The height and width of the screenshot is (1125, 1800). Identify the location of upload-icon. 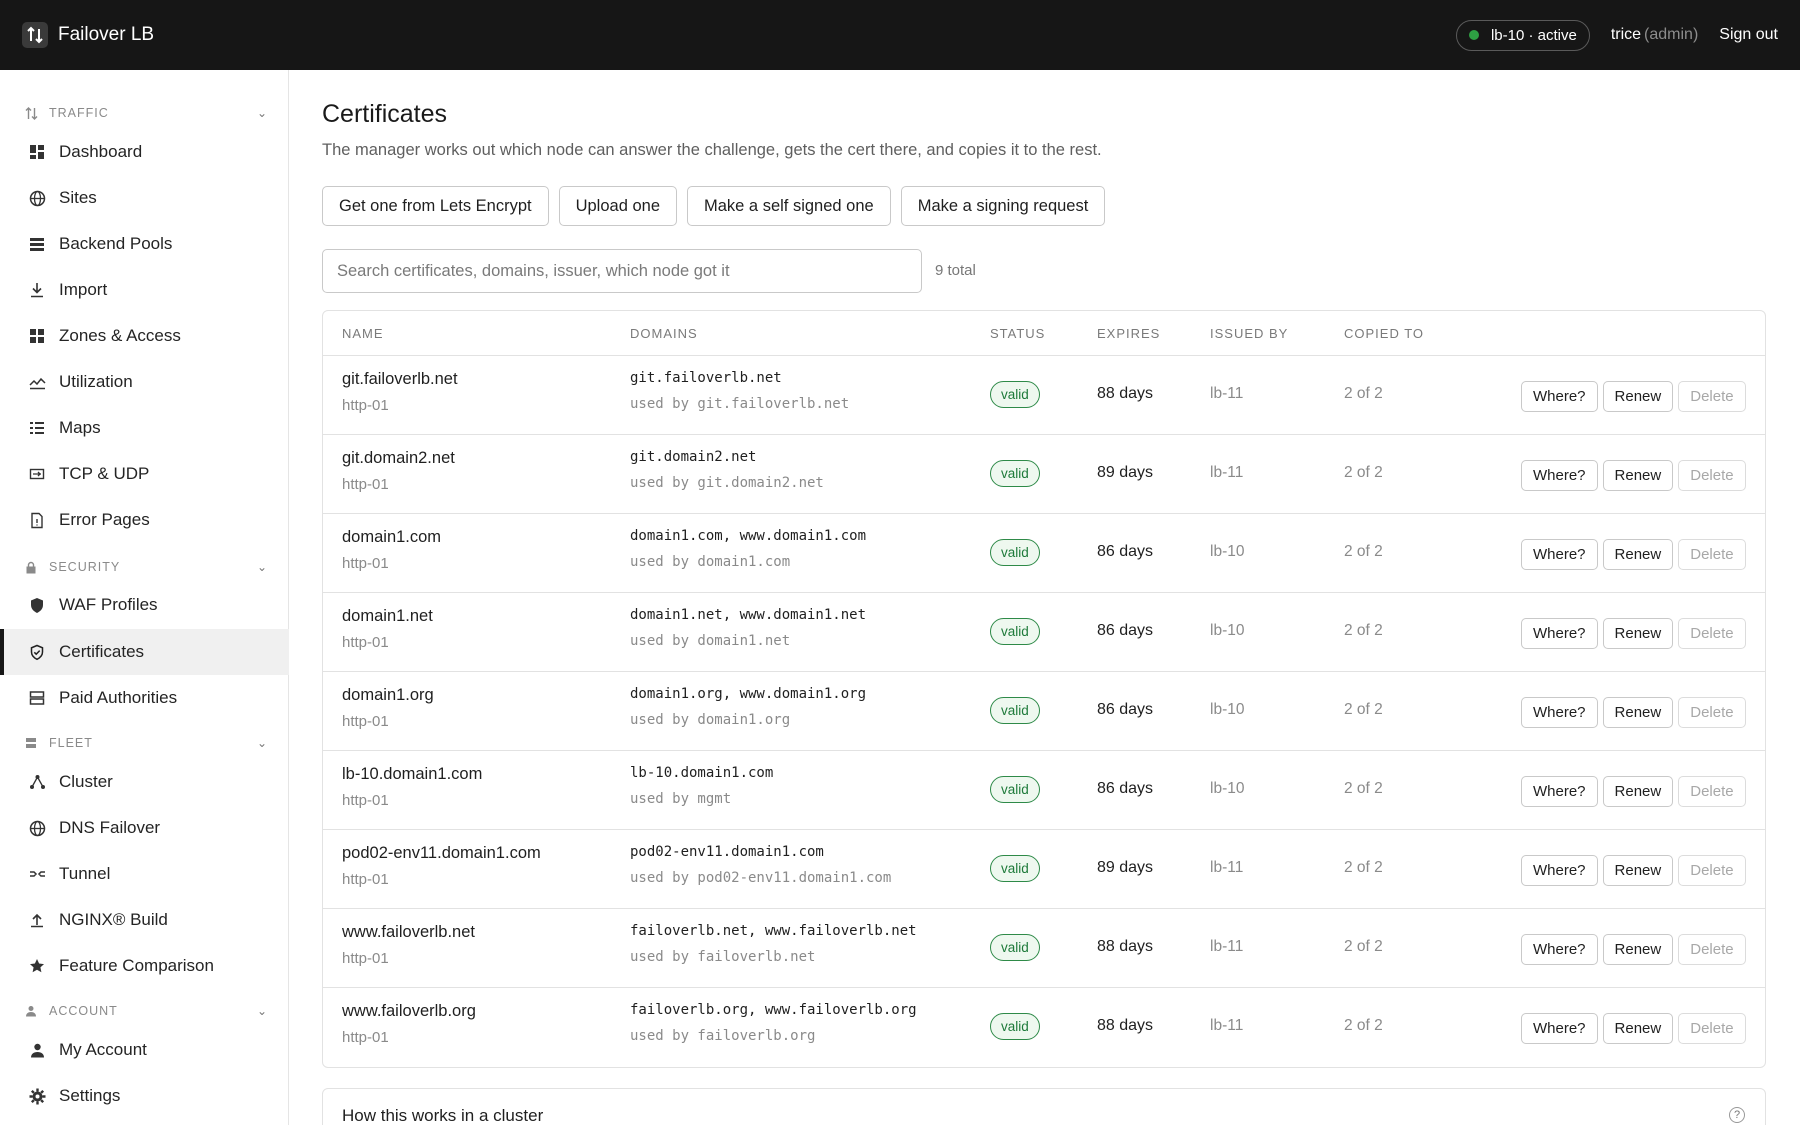
(37, 920).